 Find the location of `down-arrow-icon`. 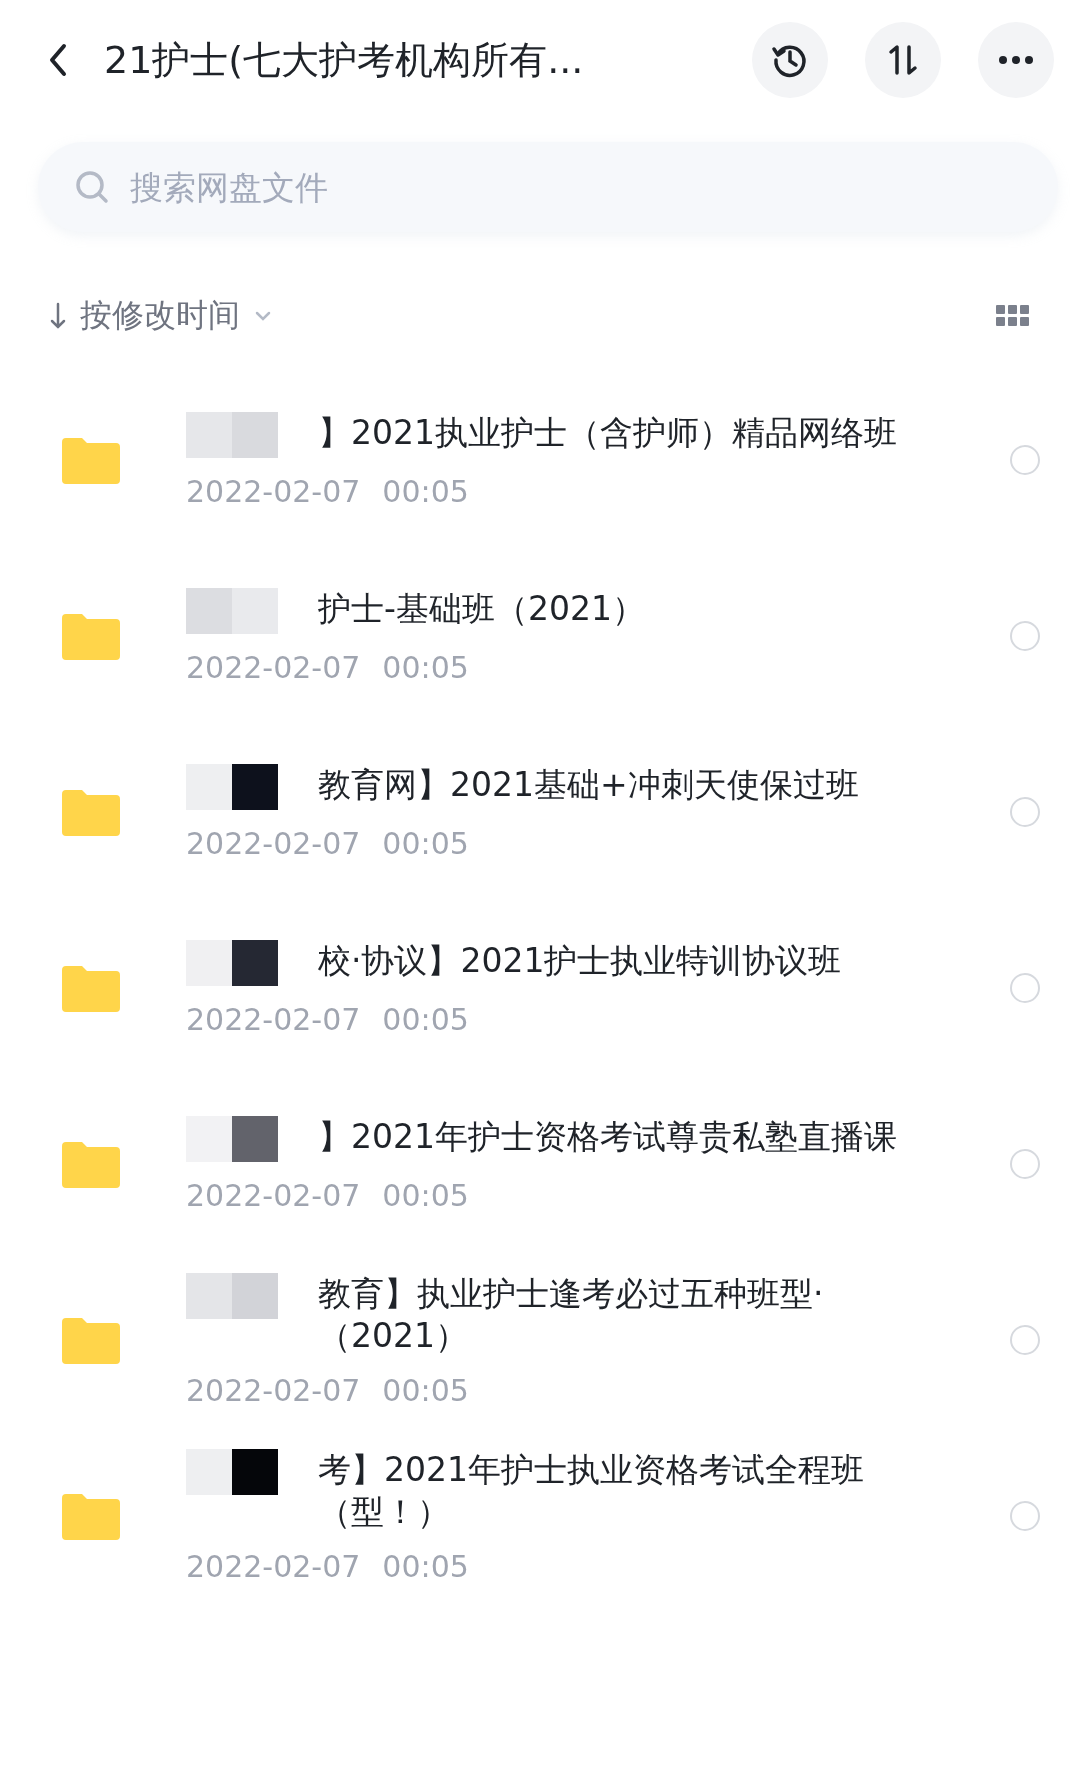

down-arrow-icon is located at coordinates (58, 316).